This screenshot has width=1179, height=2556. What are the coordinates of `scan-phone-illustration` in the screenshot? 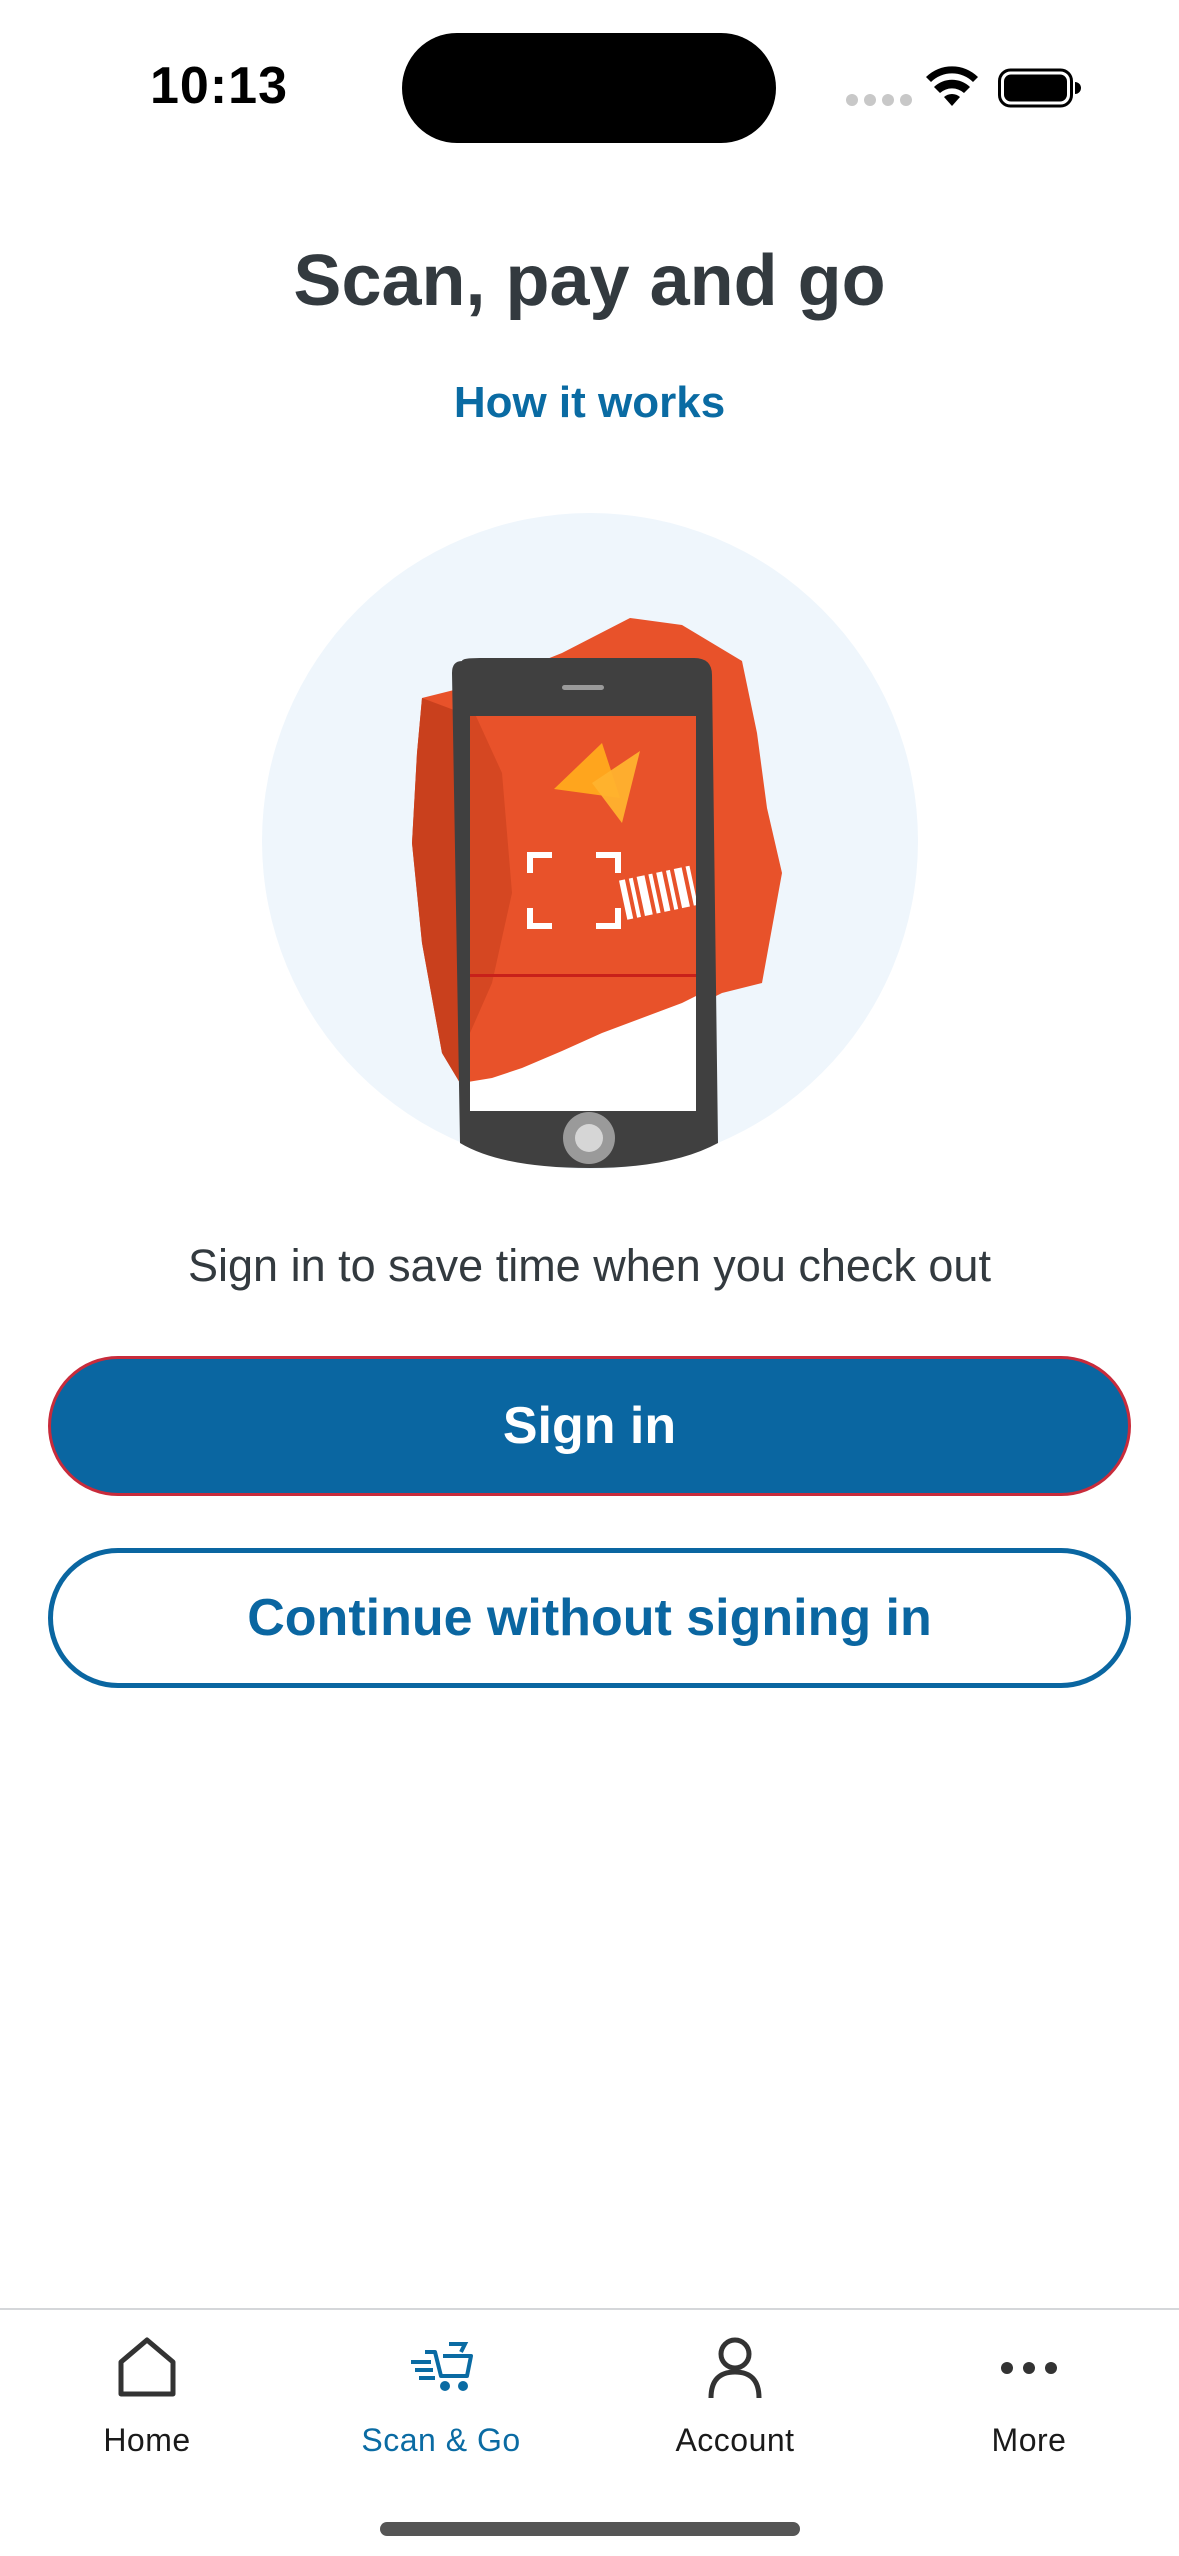 It's located at (590, 841).